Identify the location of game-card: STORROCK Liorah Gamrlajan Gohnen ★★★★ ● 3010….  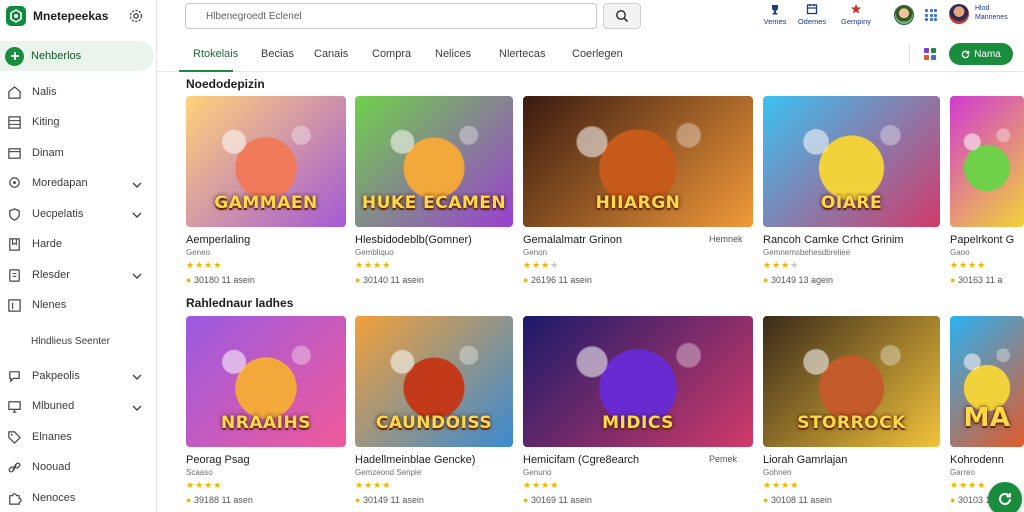
(851, 414).